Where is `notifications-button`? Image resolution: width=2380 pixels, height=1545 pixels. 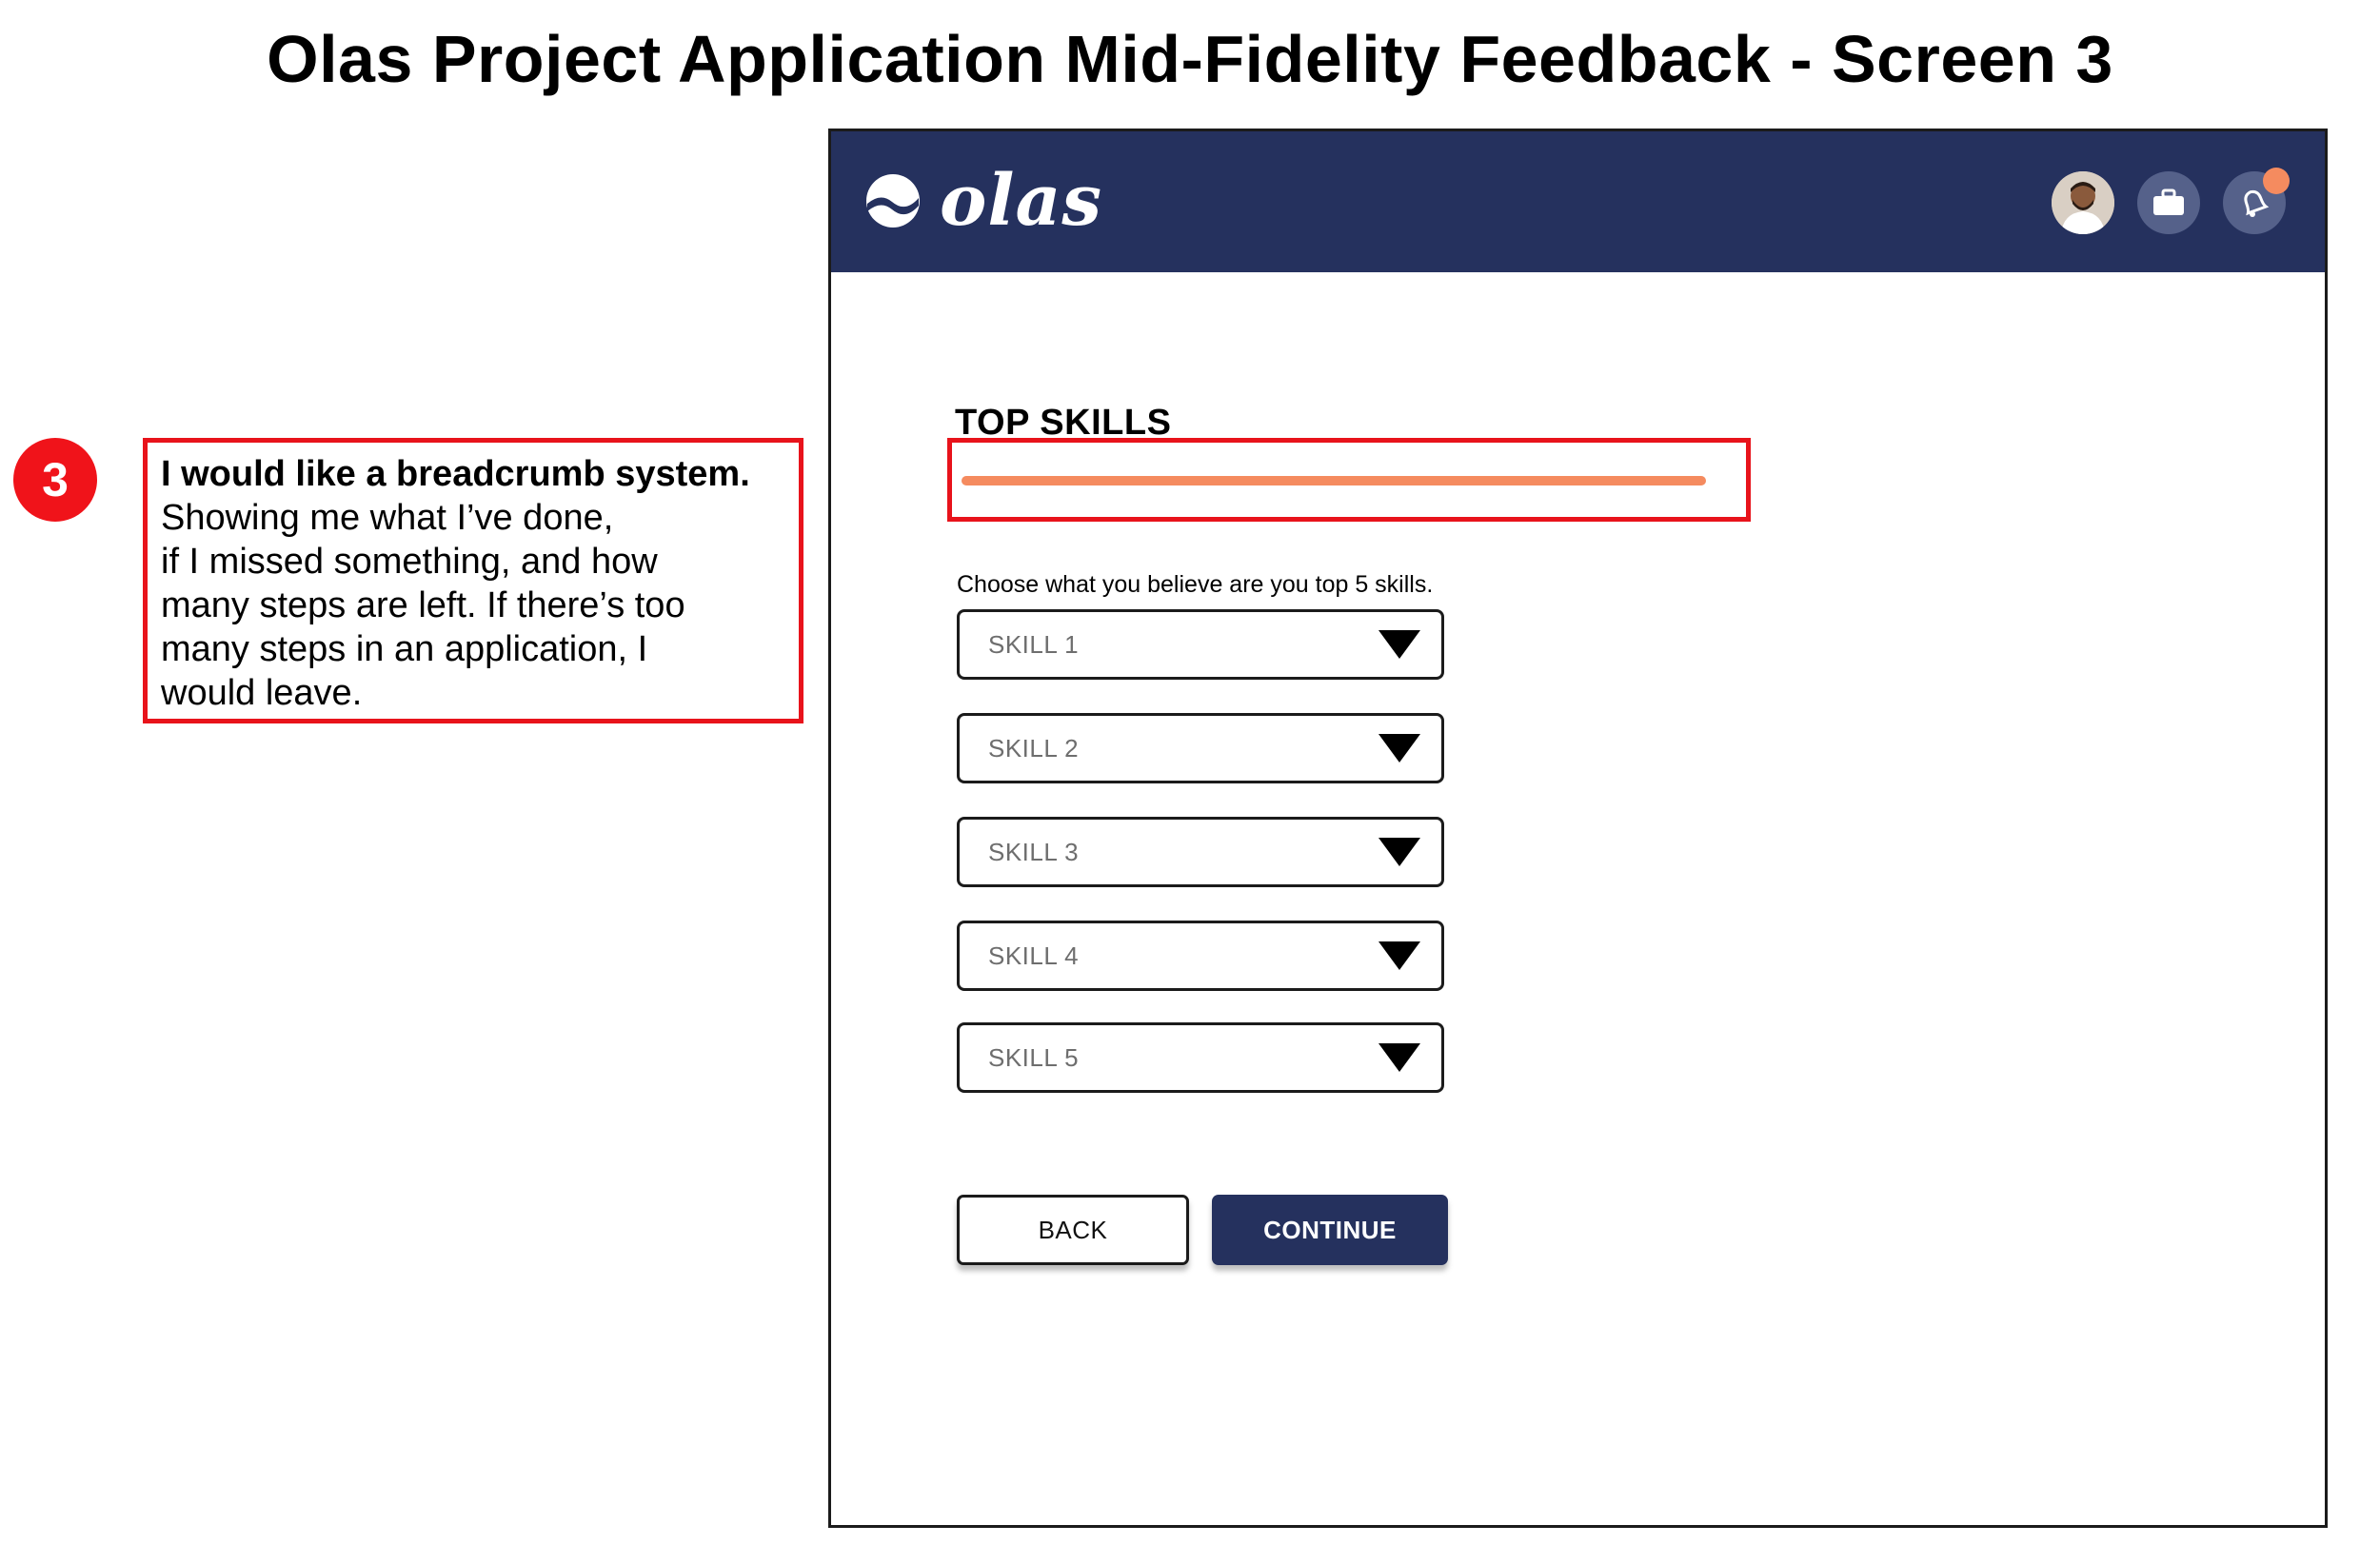
notifications-button is located at coordinates (2256, 201).